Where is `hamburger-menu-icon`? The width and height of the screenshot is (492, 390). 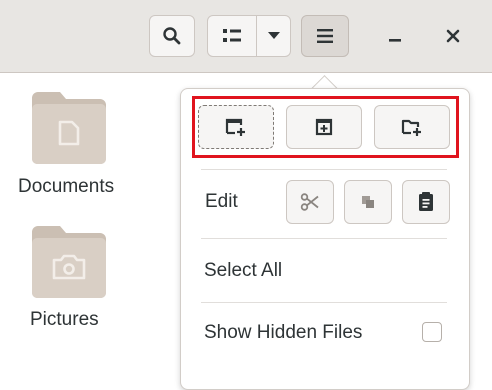
hamburger-menu-icon is located at coordinates (325, 36).